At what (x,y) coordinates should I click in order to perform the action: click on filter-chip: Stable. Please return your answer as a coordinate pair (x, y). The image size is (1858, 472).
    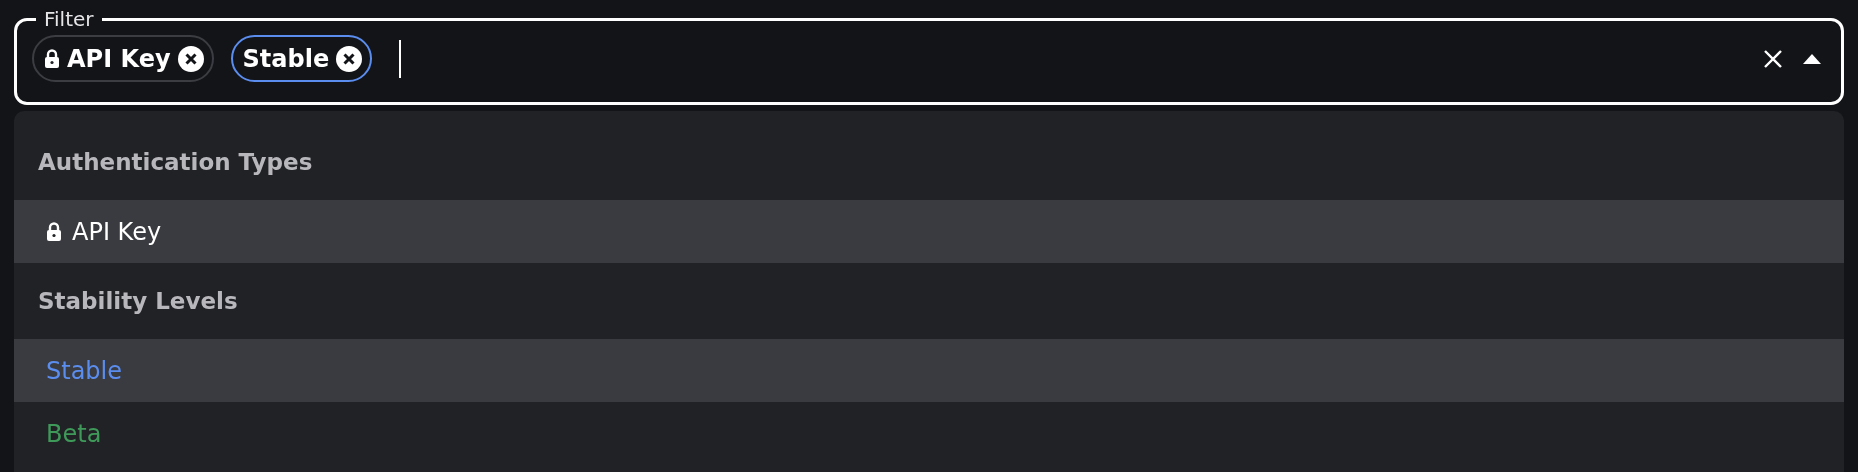
    Looking at the image, I should click on (301, 58).